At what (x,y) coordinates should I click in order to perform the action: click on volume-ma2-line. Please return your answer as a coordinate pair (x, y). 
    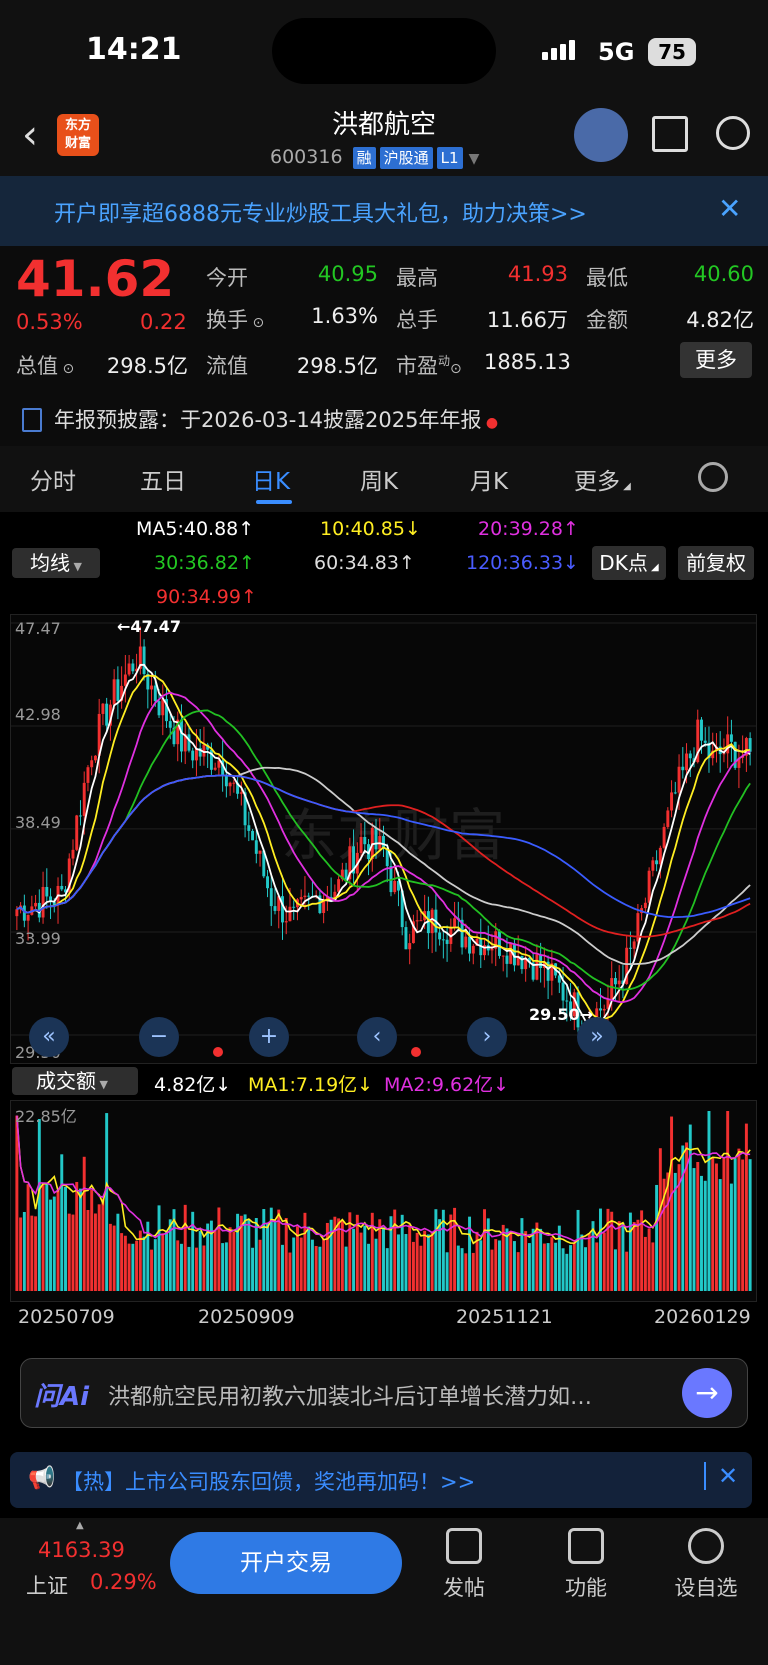
    Looking at the image, I should click on (383, 1178).